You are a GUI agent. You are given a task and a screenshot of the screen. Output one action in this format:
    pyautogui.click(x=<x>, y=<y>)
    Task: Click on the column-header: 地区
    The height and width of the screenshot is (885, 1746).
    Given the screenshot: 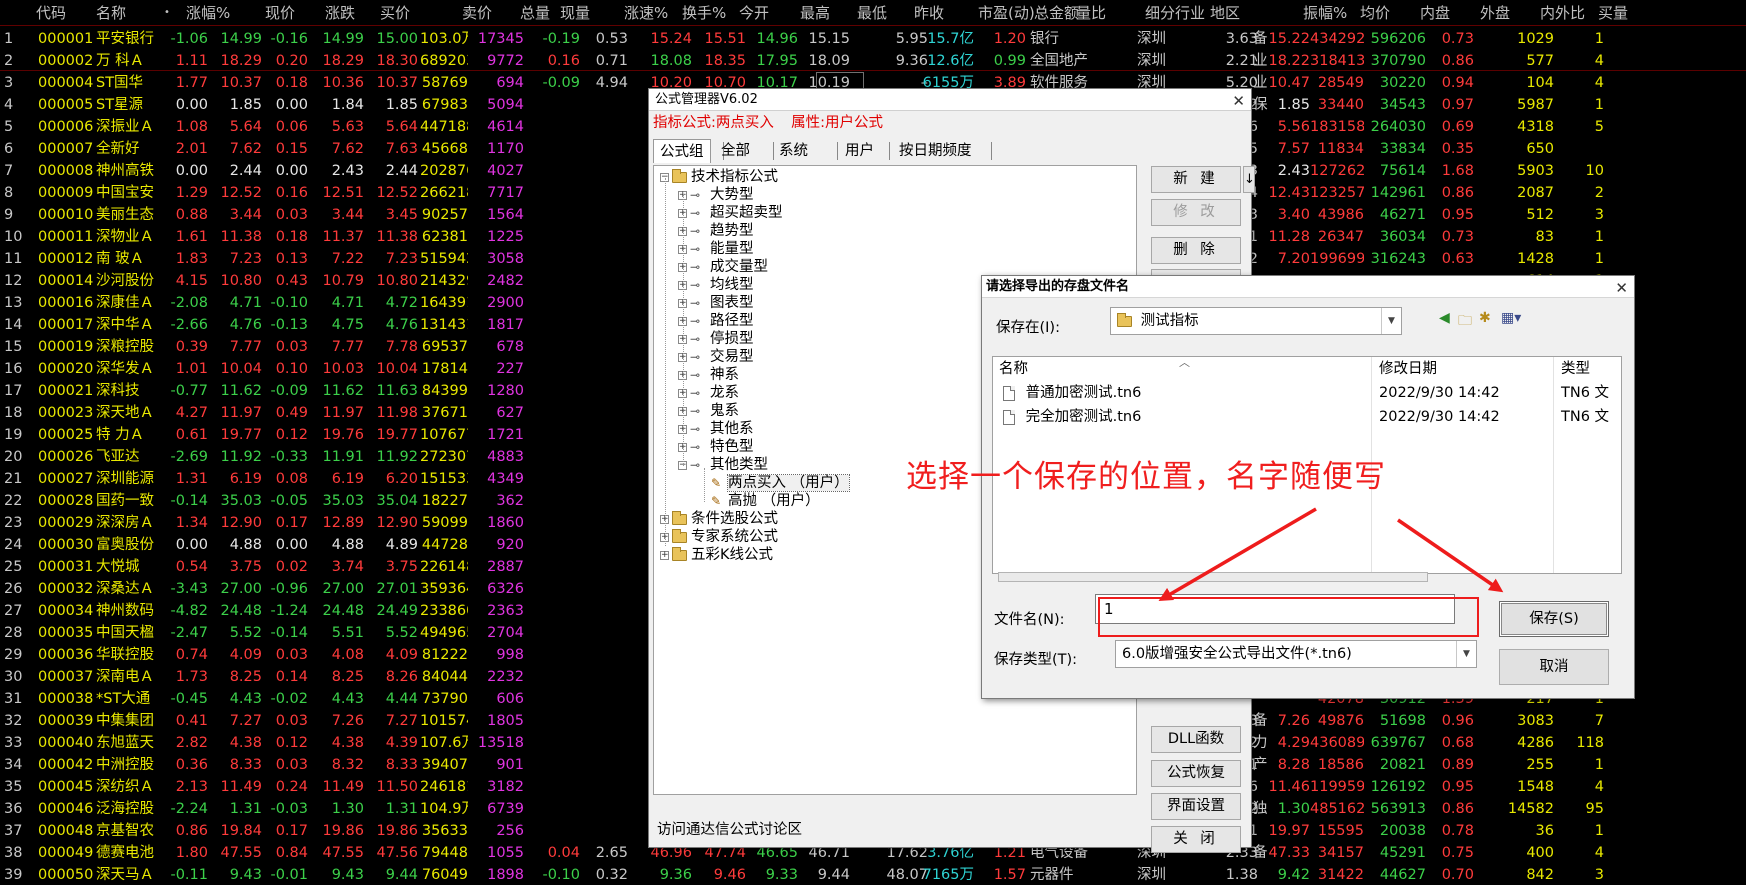 What is the action you would take?
    pyautogui.click(x=1225, y=13)
    